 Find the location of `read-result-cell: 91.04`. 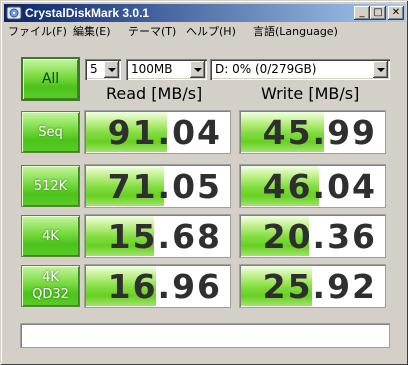

read-result-cell: 91.04 is located at coordinates (157, 132).